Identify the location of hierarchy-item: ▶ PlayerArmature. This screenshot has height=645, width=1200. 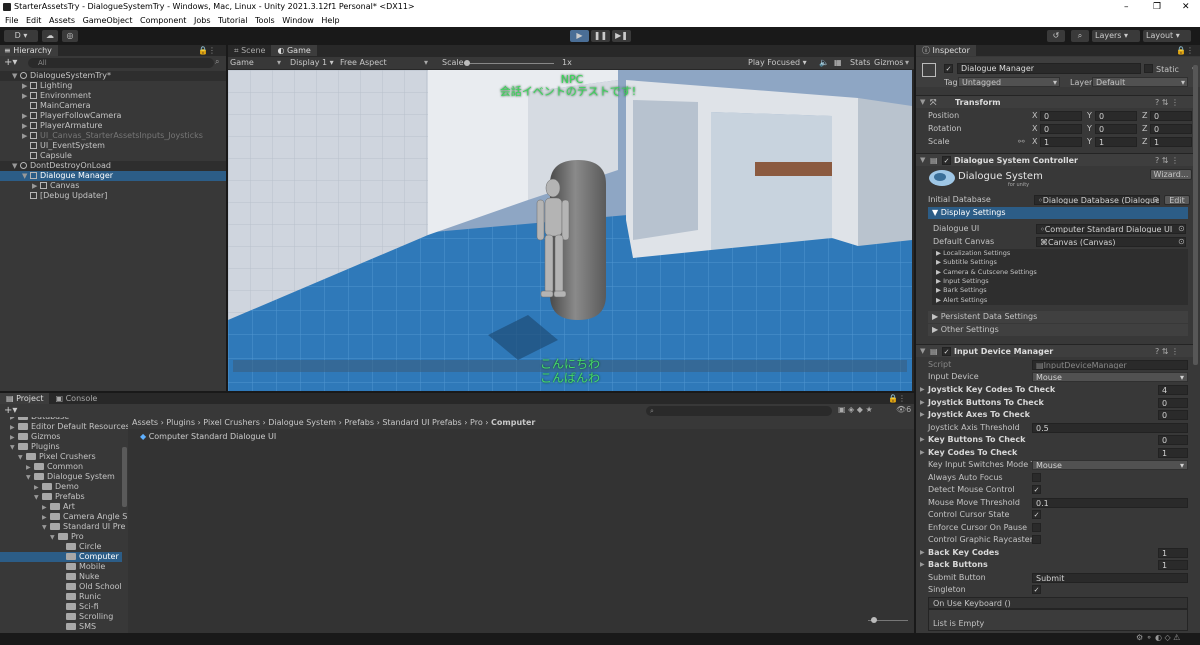
(113, 126).